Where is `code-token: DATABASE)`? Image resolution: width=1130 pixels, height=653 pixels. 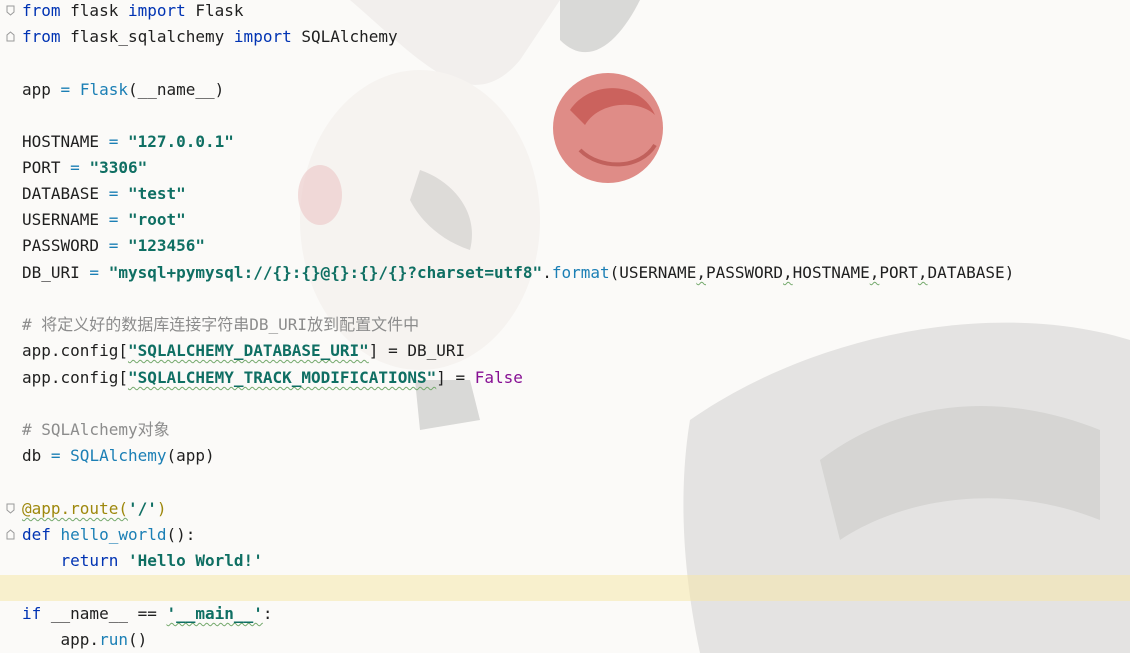 code-token: DATABASE) is located at coordinates (971, 272).